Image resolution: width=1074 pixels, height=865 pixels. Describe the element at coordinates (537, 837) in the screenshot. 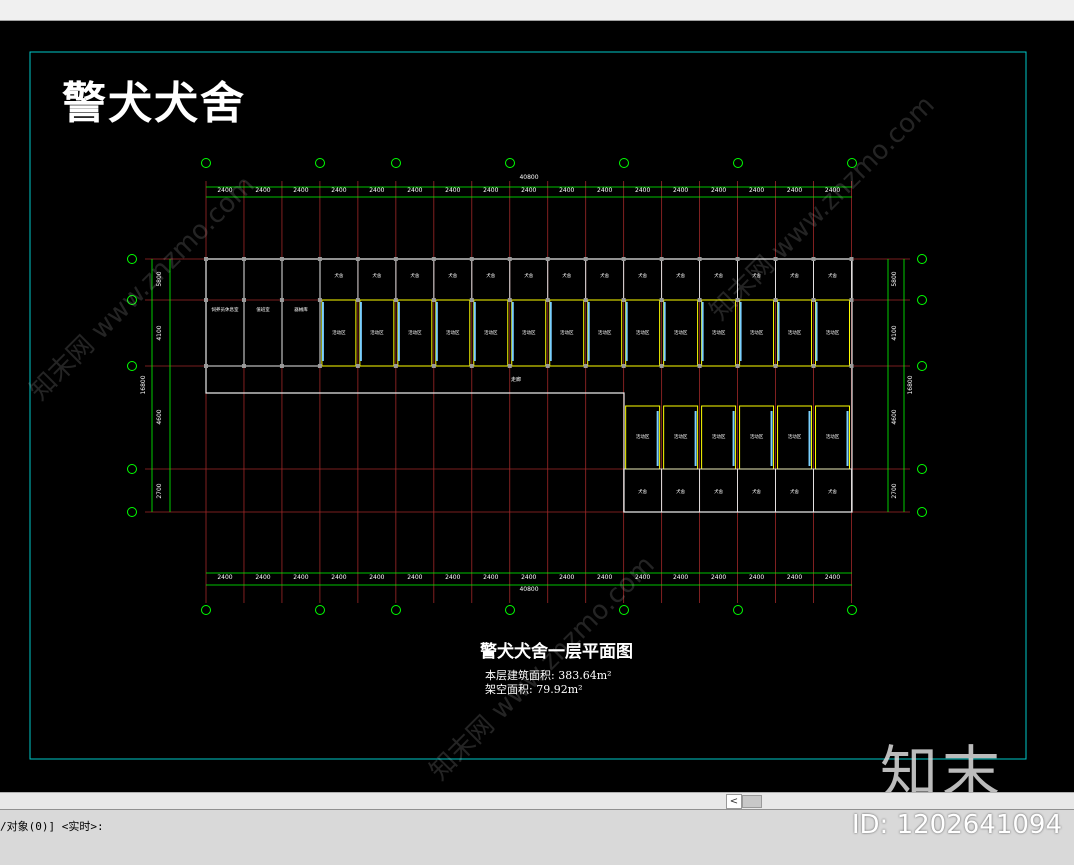

I see `command-line: /对象(0)] <实时>: ID: 1202641094` at that location.